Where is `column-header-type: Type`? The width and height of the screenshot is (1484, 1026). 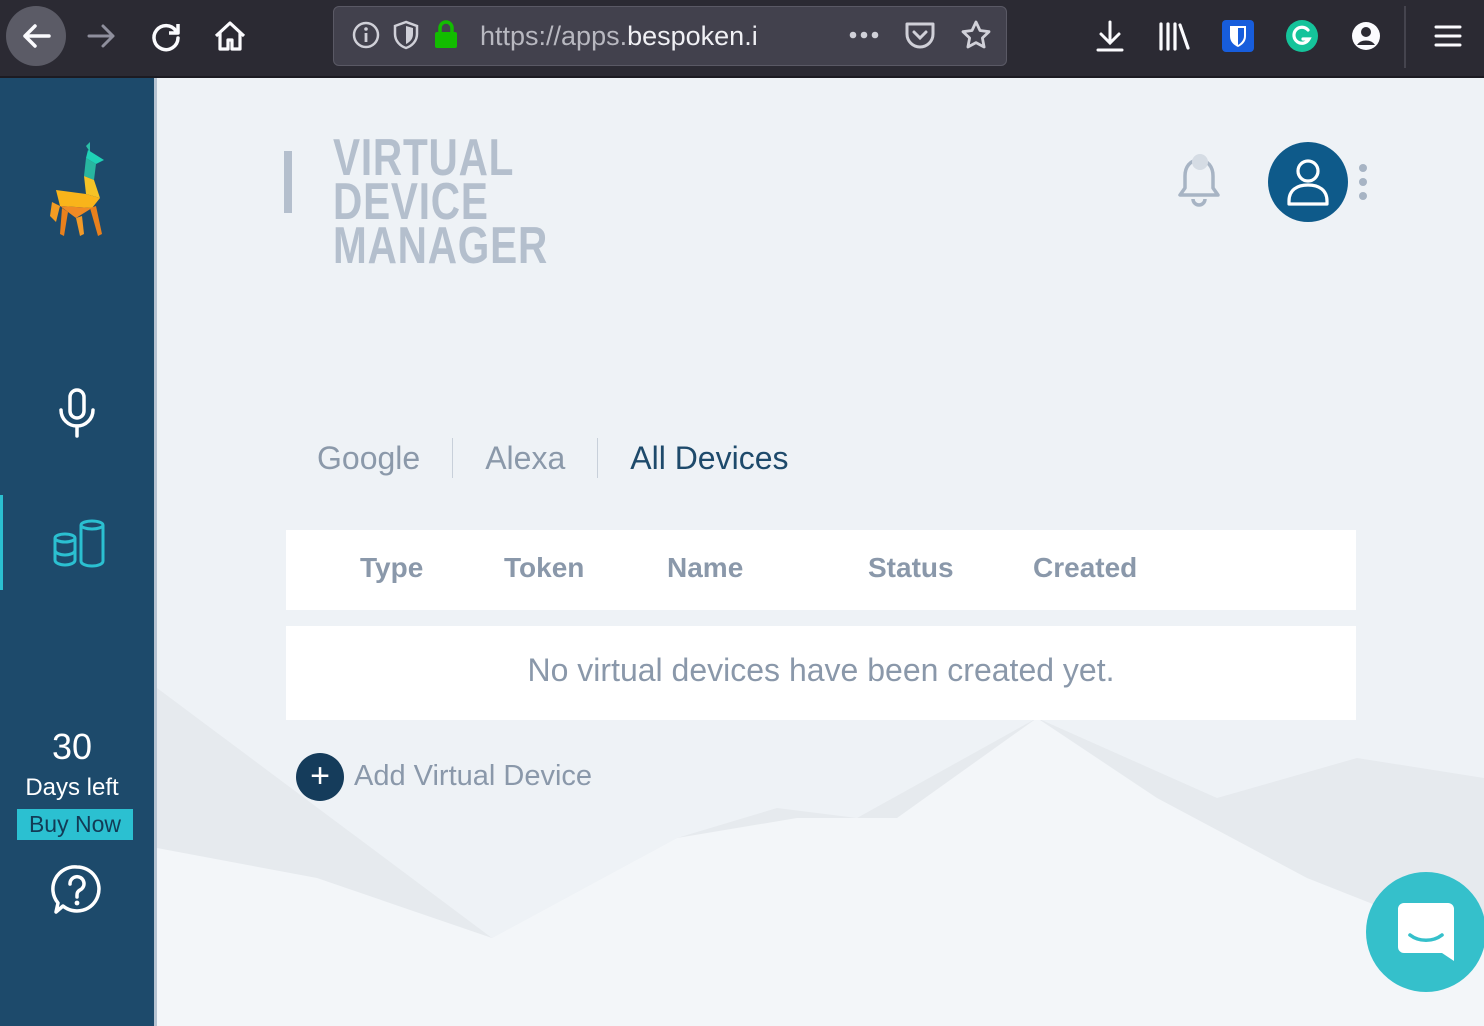
column-header-type: Type is located at coordinates (391, 568).